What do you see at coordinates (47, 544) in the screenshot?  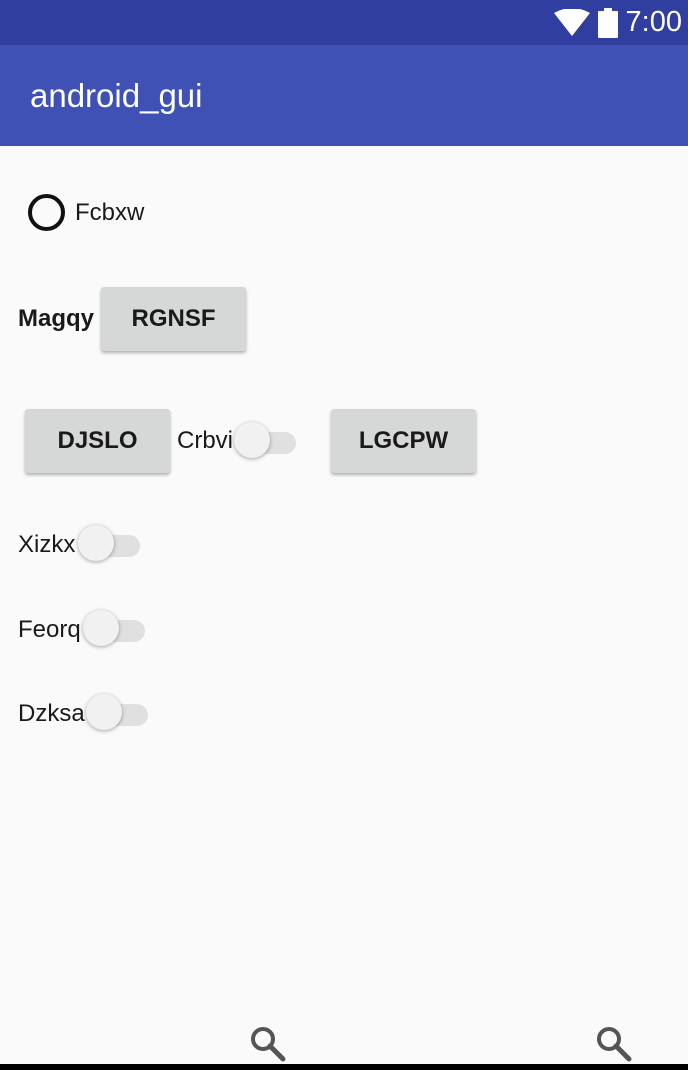 I see `xizkx-label: Xizkx` at bounding box center [47, 544].